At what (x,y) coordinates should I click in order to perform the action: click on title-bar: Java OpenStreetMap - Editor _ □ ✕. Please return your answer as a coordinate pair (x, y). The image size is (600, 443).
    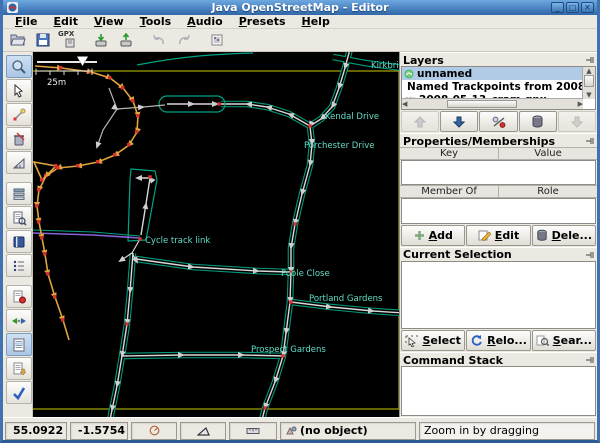
    Looking at the image, I should click on (300, 7).